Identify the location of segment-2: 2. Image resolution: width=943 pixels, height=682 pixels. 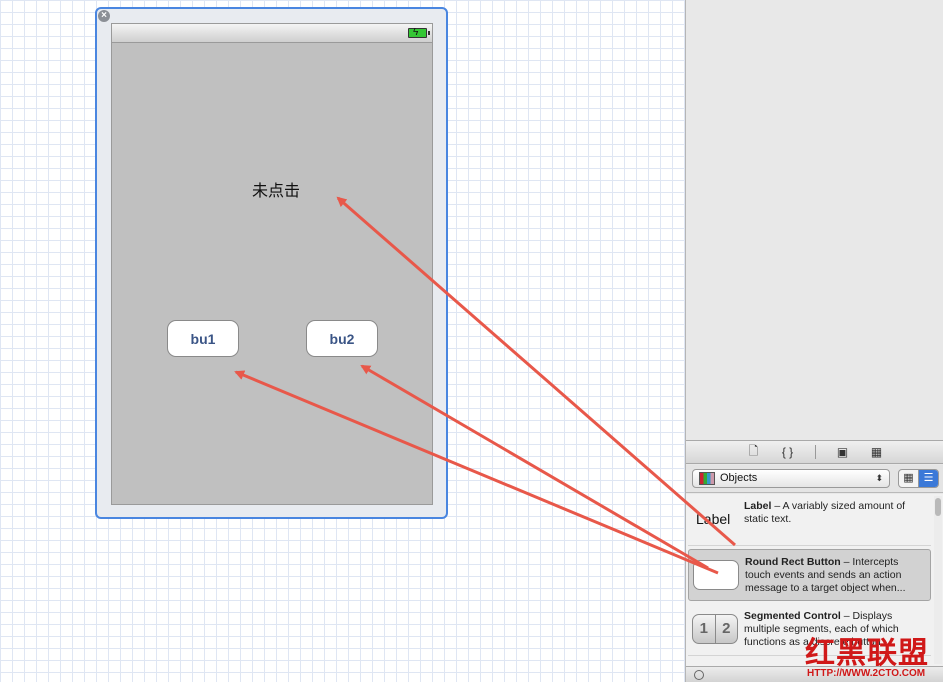
(726, 629).